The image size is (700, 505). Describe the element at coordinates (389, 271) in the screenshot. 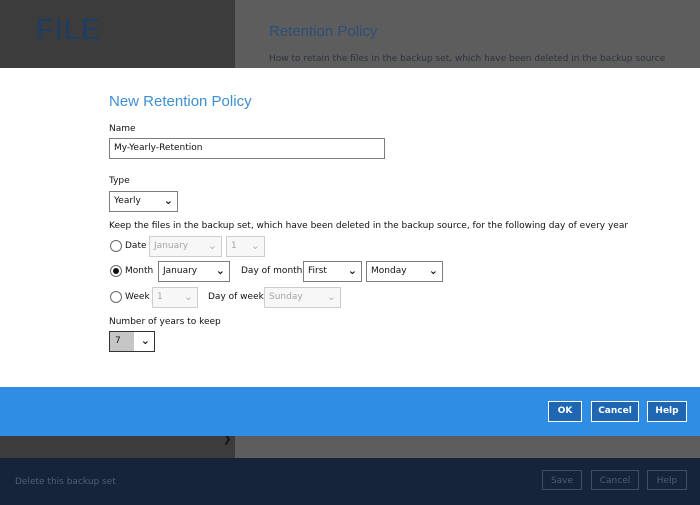

I see `weekday-select-value: Monday` at that location.